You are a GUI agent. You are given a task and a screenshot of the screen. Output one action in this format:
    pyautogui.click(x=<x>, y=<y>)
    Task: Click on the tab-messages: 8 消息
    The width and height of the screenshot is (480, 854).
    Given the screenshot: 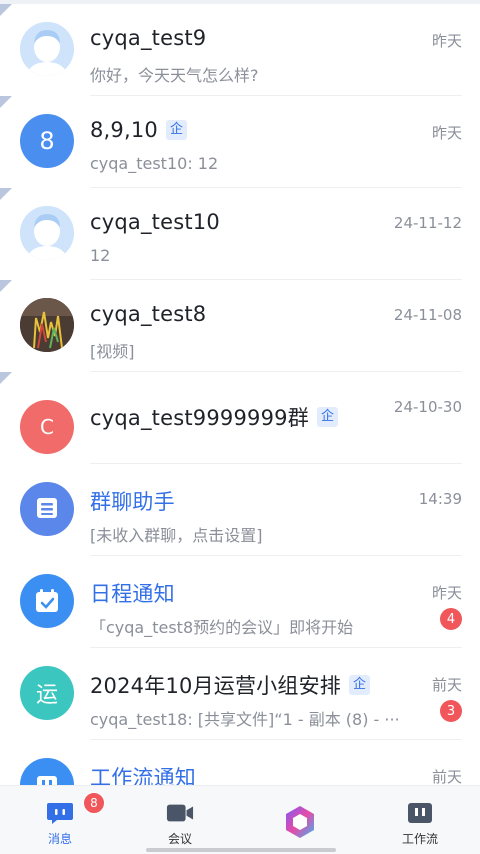 What is the action you would take?
    pyautogui.click(x=60, y=820)
    